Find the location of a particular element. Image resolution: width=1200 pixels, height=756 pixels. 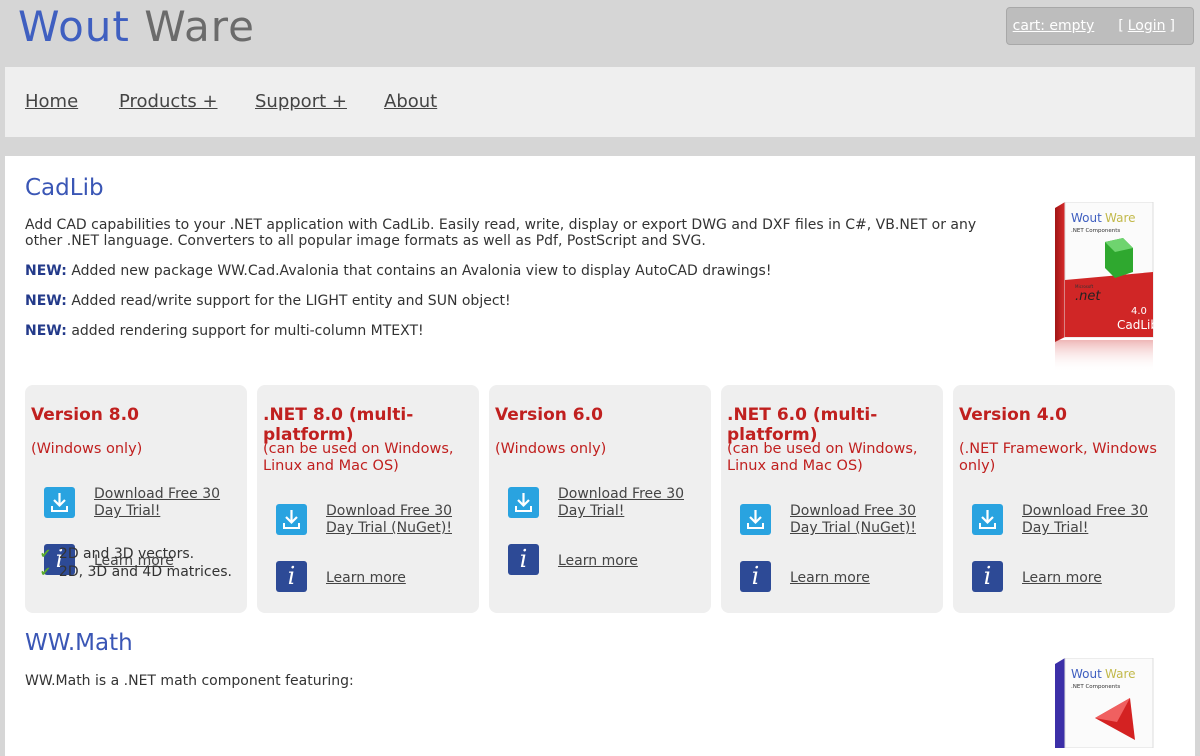

feature-text: 2D, 3D and 4D matrices. is located at coordinates (145, 572).